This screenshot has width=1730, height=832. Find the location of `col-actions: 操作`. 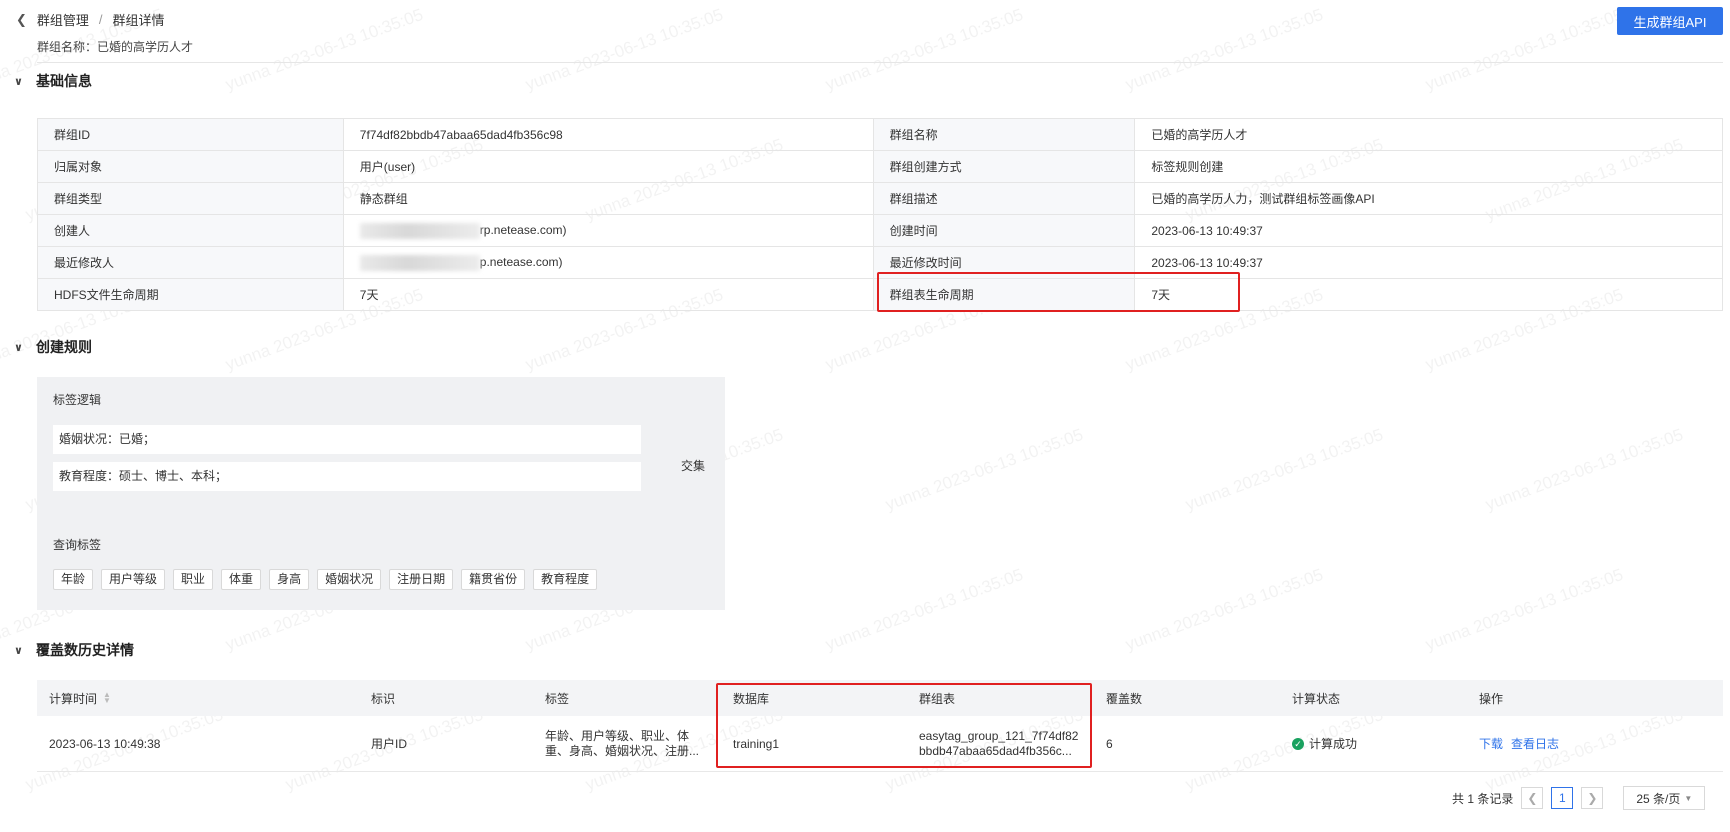

col-actions: 操作 is located at coordinates (1491, 698).